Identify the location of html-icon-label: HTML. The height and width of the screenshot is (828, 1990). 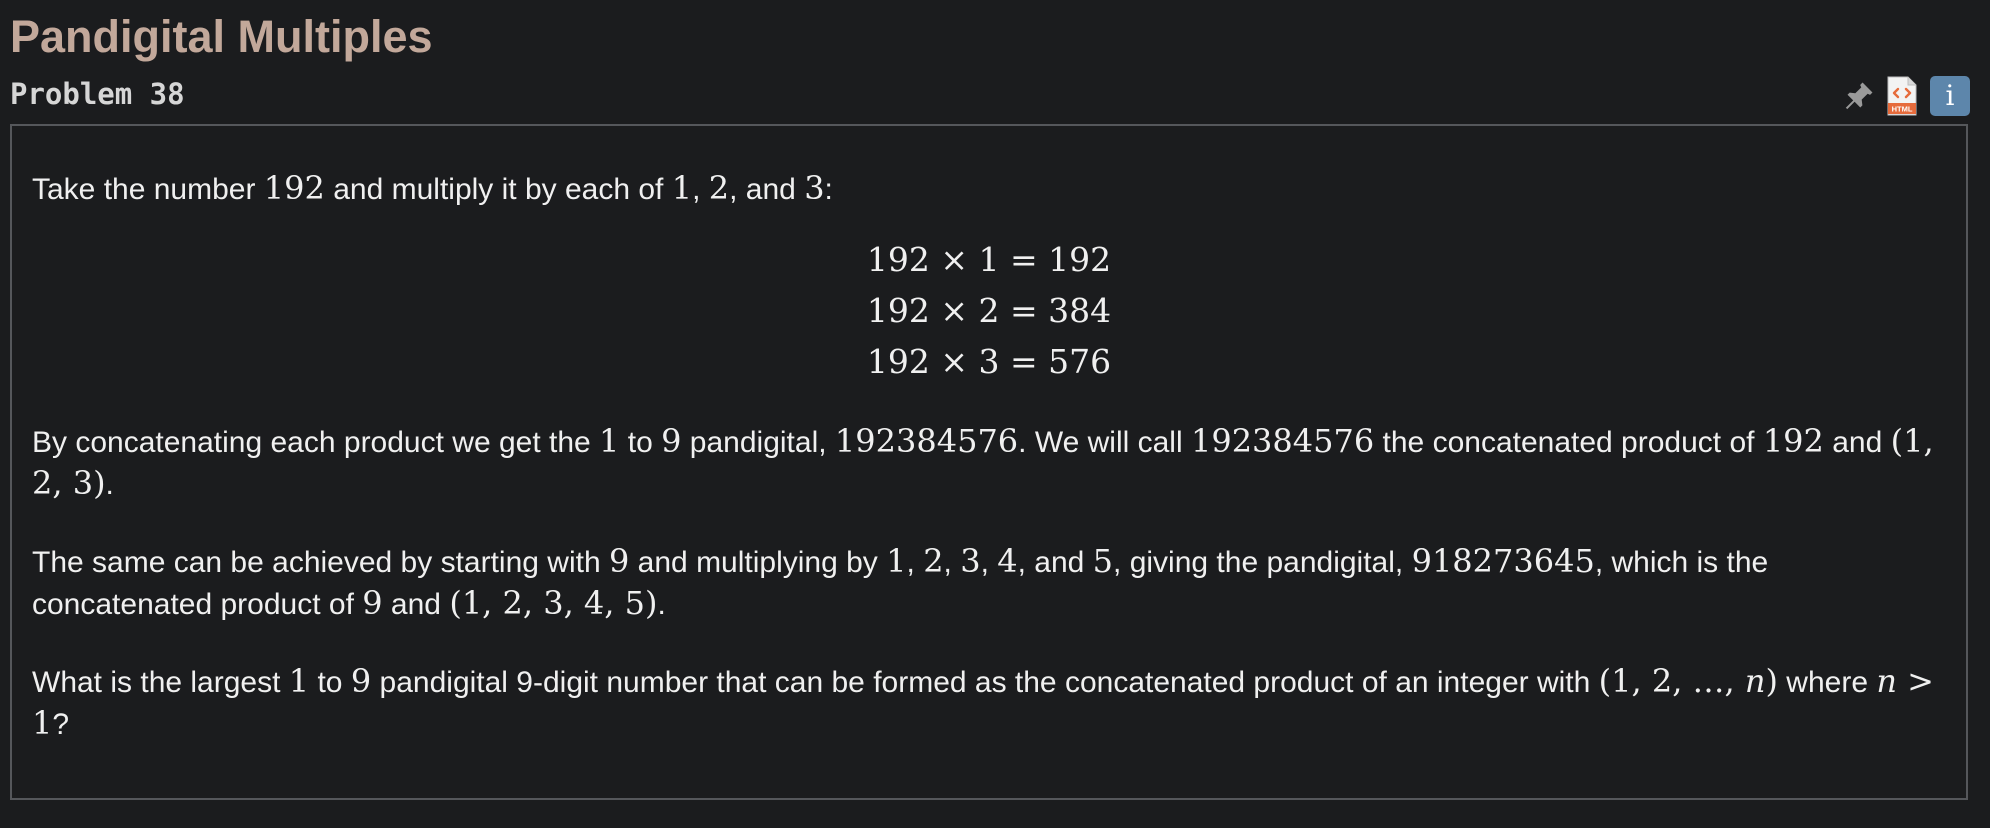
(1902, 109).